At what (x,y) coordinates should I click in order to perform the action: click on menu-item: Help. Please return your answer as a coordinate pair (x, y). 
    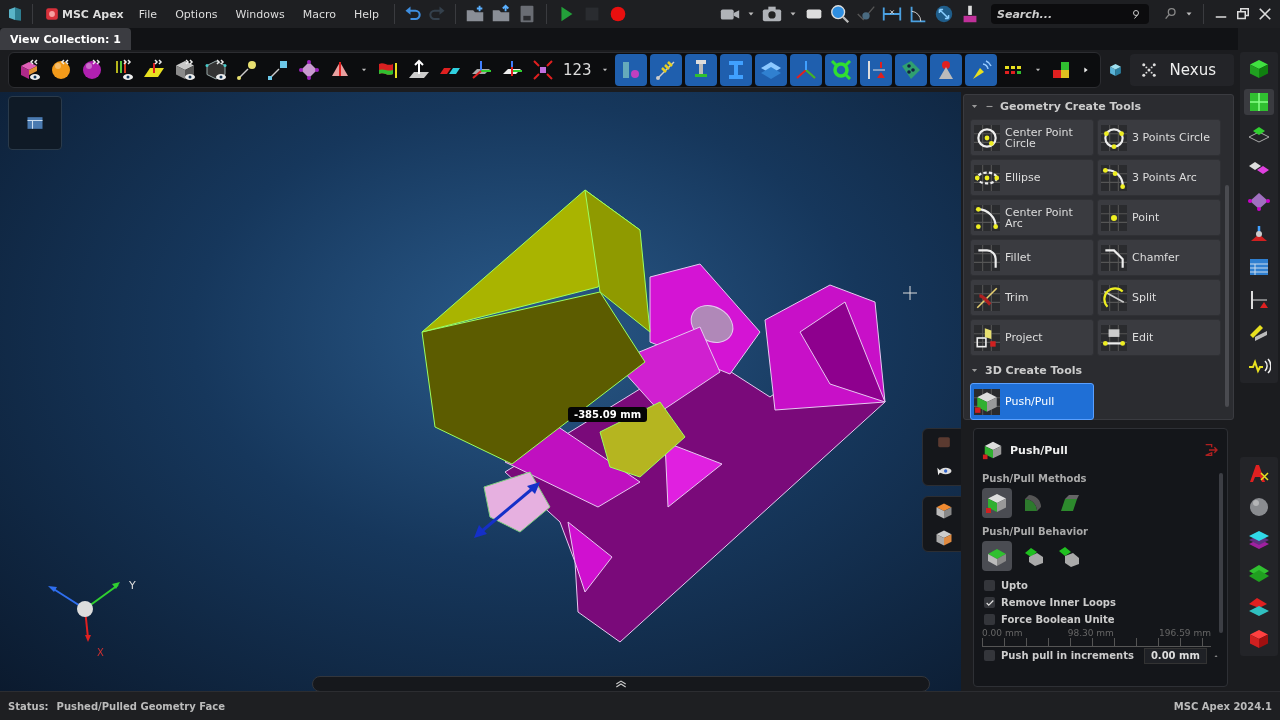
    Looking at the image, I should click on (367, 14).